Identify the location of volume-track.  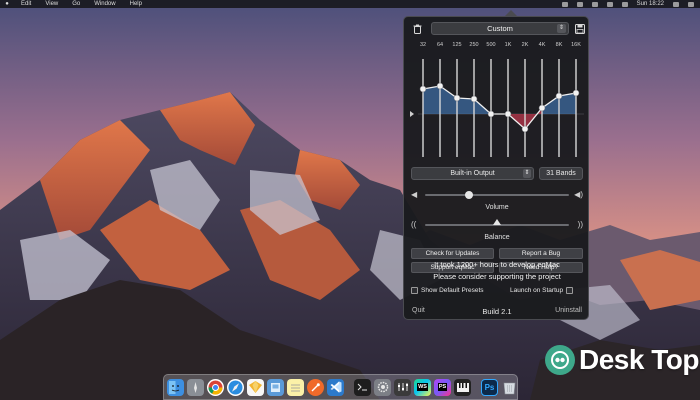
(497, 195).